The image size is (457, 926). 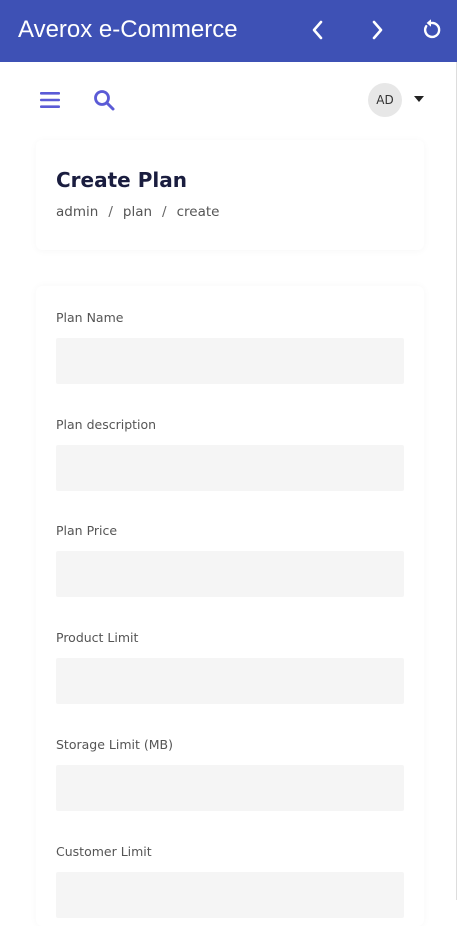 I want to click on customer-limit-field: Customer Limit, so click(x=230, y=881).